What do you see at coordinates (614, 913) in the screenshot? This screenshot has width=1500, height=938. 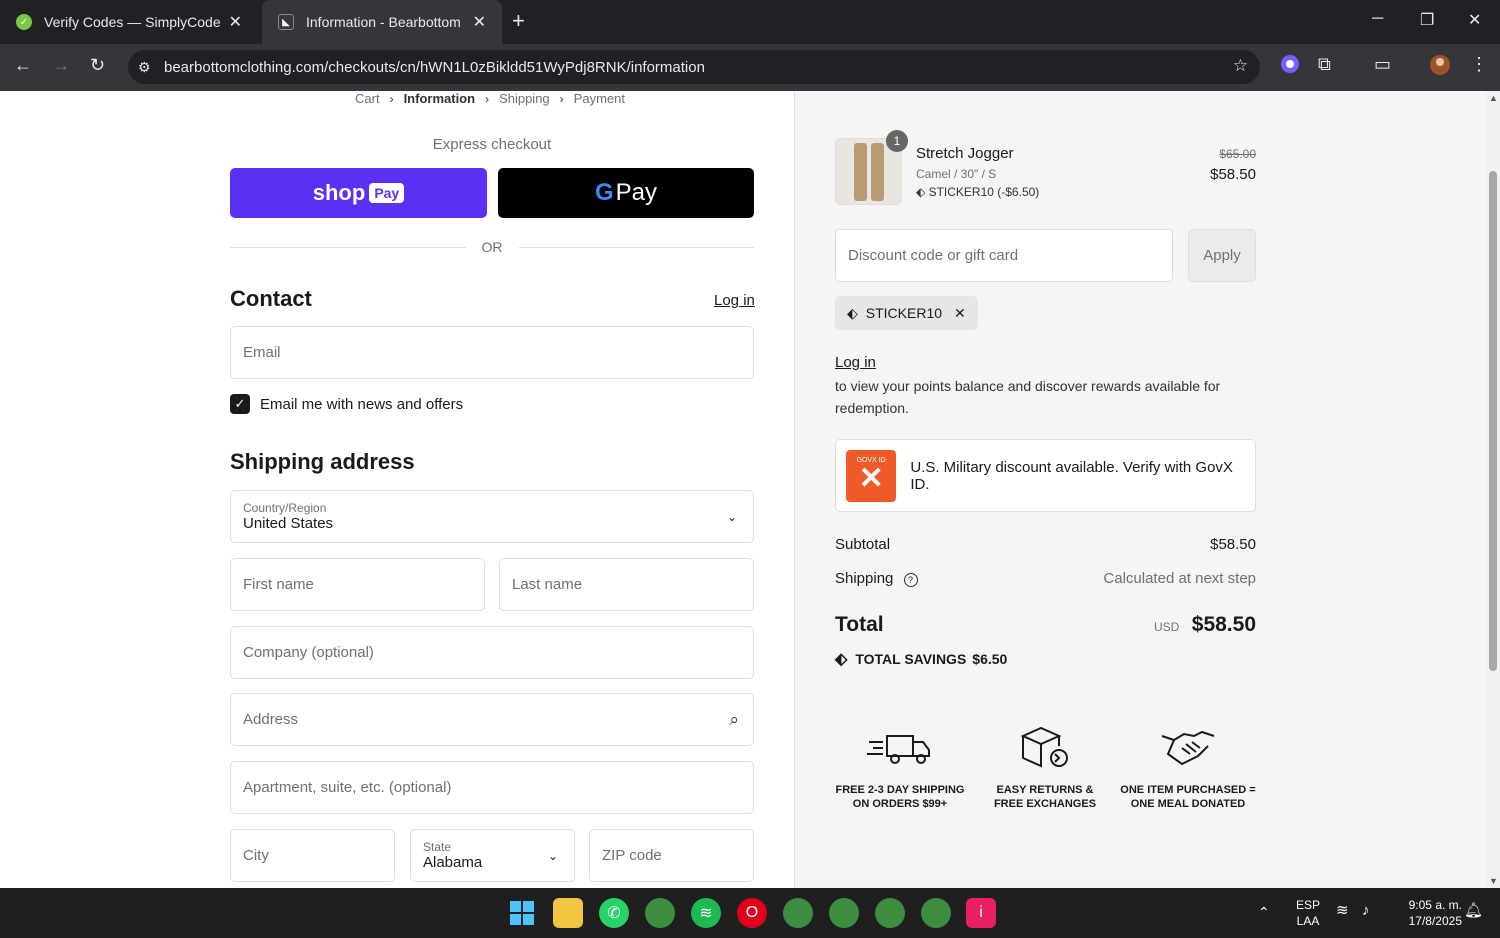 I see `whatsapp-icon: ✆` at bounding box center [614, 913].